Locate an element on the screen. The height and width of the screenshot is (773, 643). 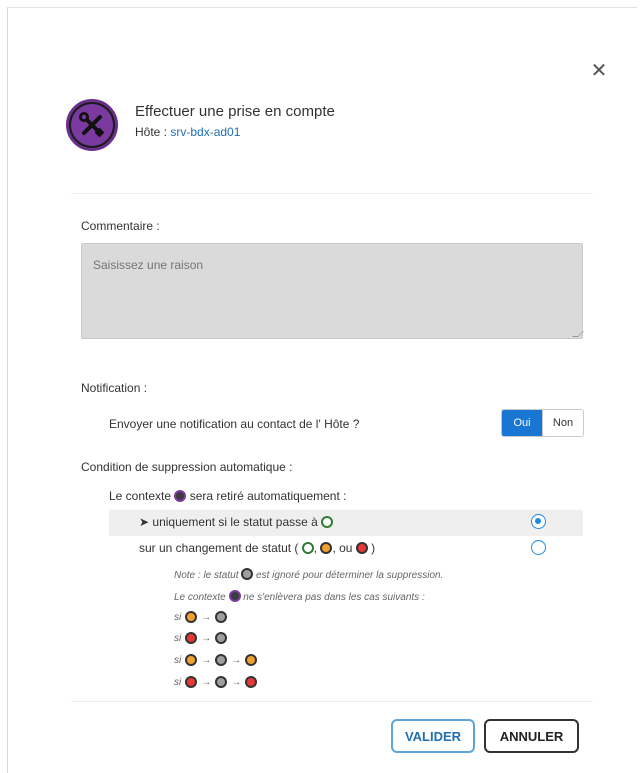
option-sep-1: , is located at coordinates (315, 548).